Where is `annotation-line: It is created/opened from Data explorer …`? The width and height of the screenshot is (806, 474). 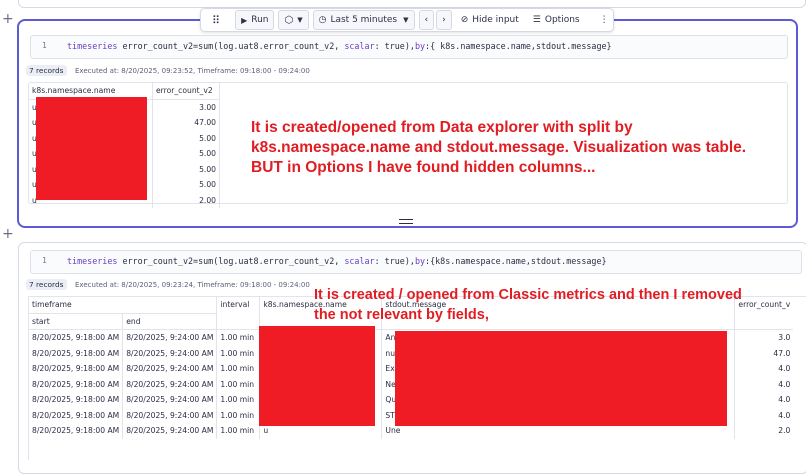 annotation-line: It is created/opened from Data explorer … is located at coordinates (442, 127).